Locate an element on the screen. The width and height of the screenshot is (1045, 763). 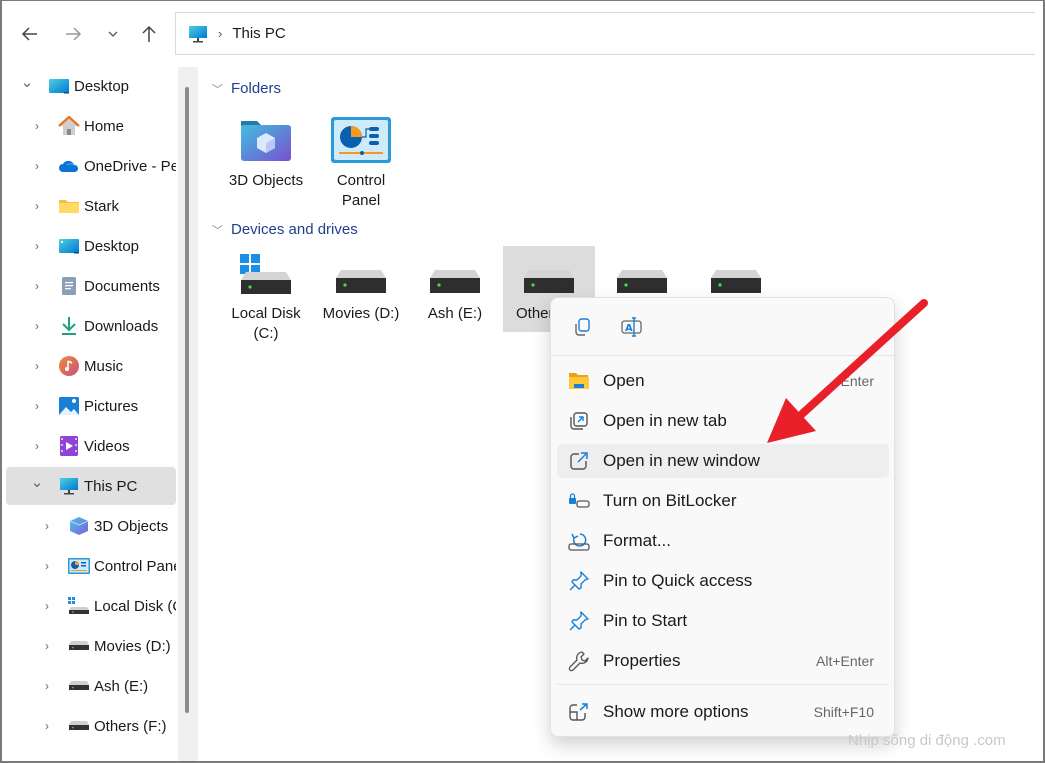
menu-item-label: Turn on BitLocker is located at coordinates (670, 500).